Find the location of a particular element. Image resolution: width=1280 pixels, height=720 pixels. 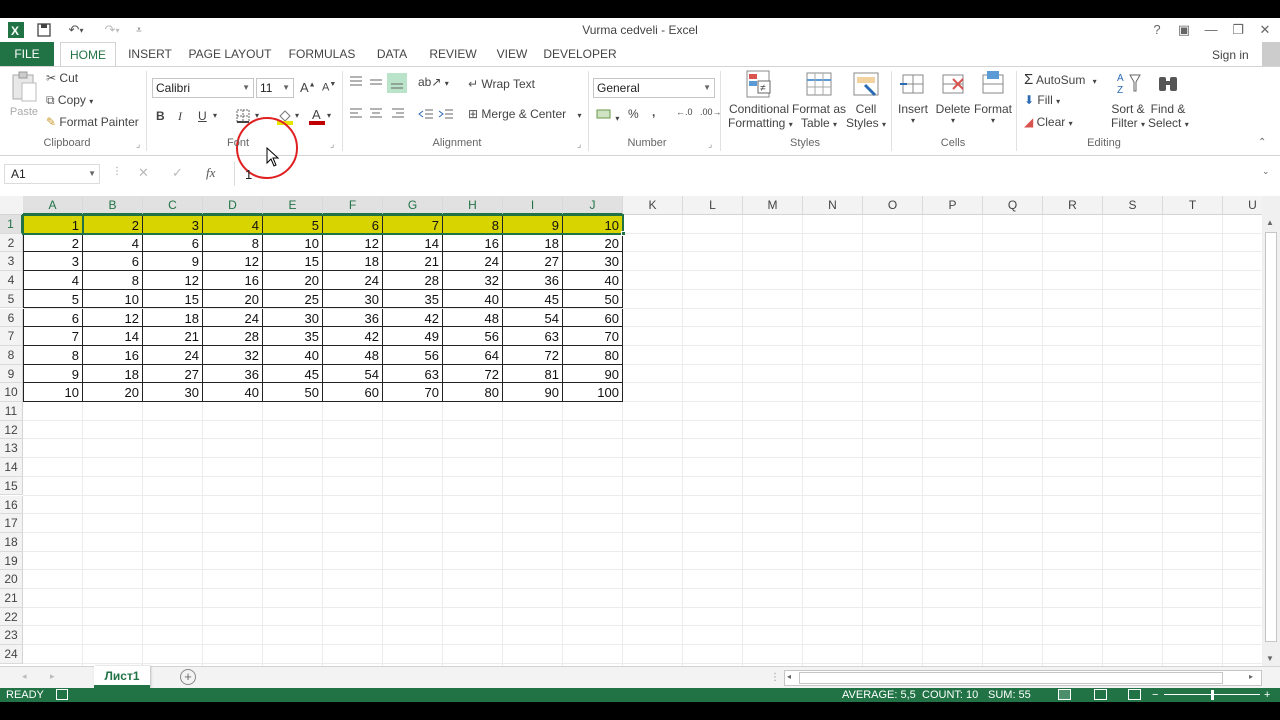

zoom-out-icon: − is located at coordinates (1155, 695).